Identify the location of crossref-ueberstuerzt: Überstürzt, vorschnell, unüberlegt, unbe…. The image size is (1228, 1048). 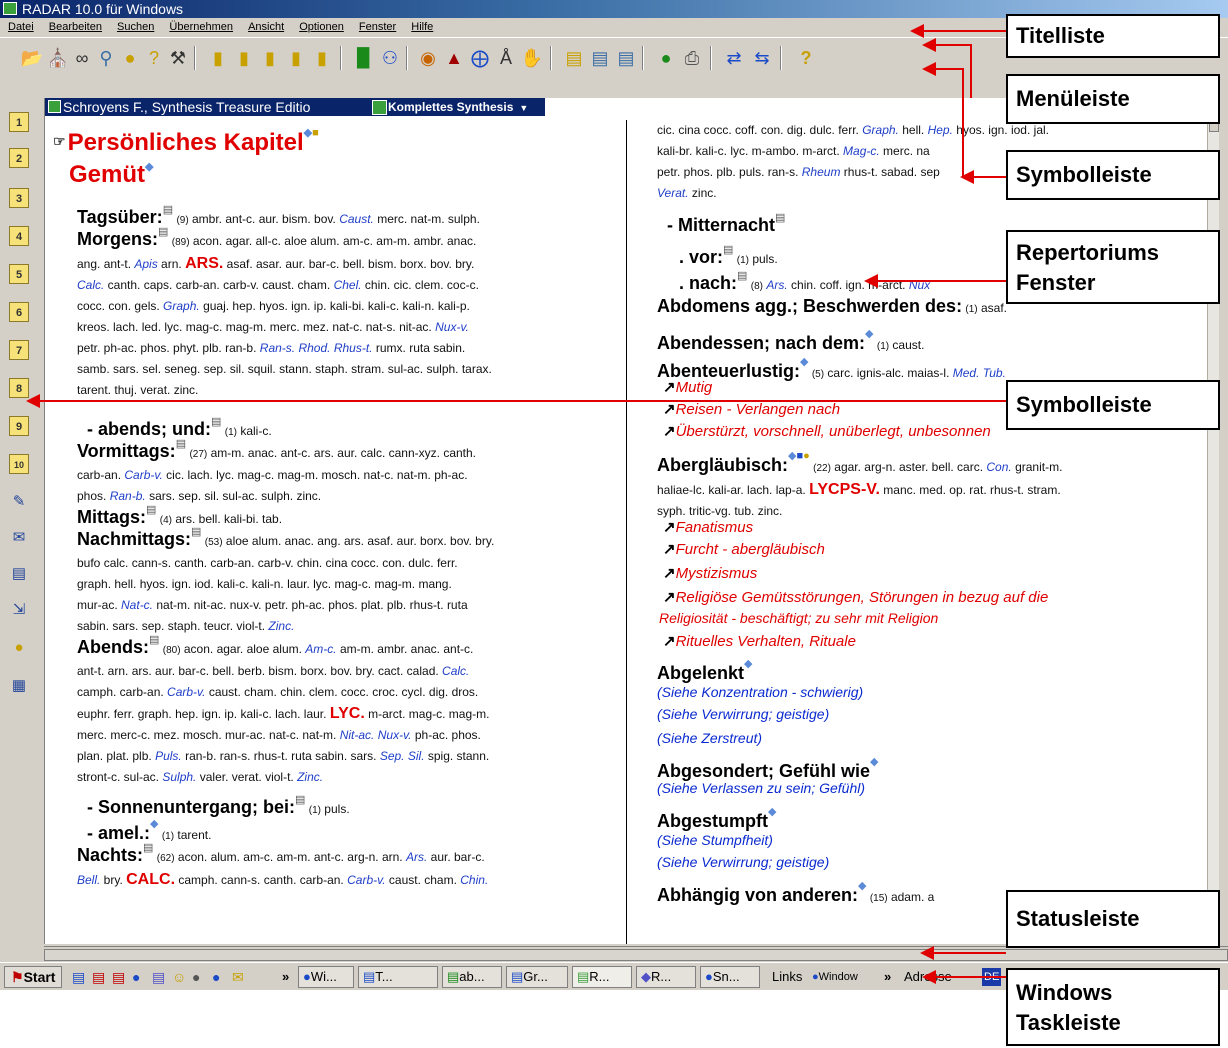
(827, 431).